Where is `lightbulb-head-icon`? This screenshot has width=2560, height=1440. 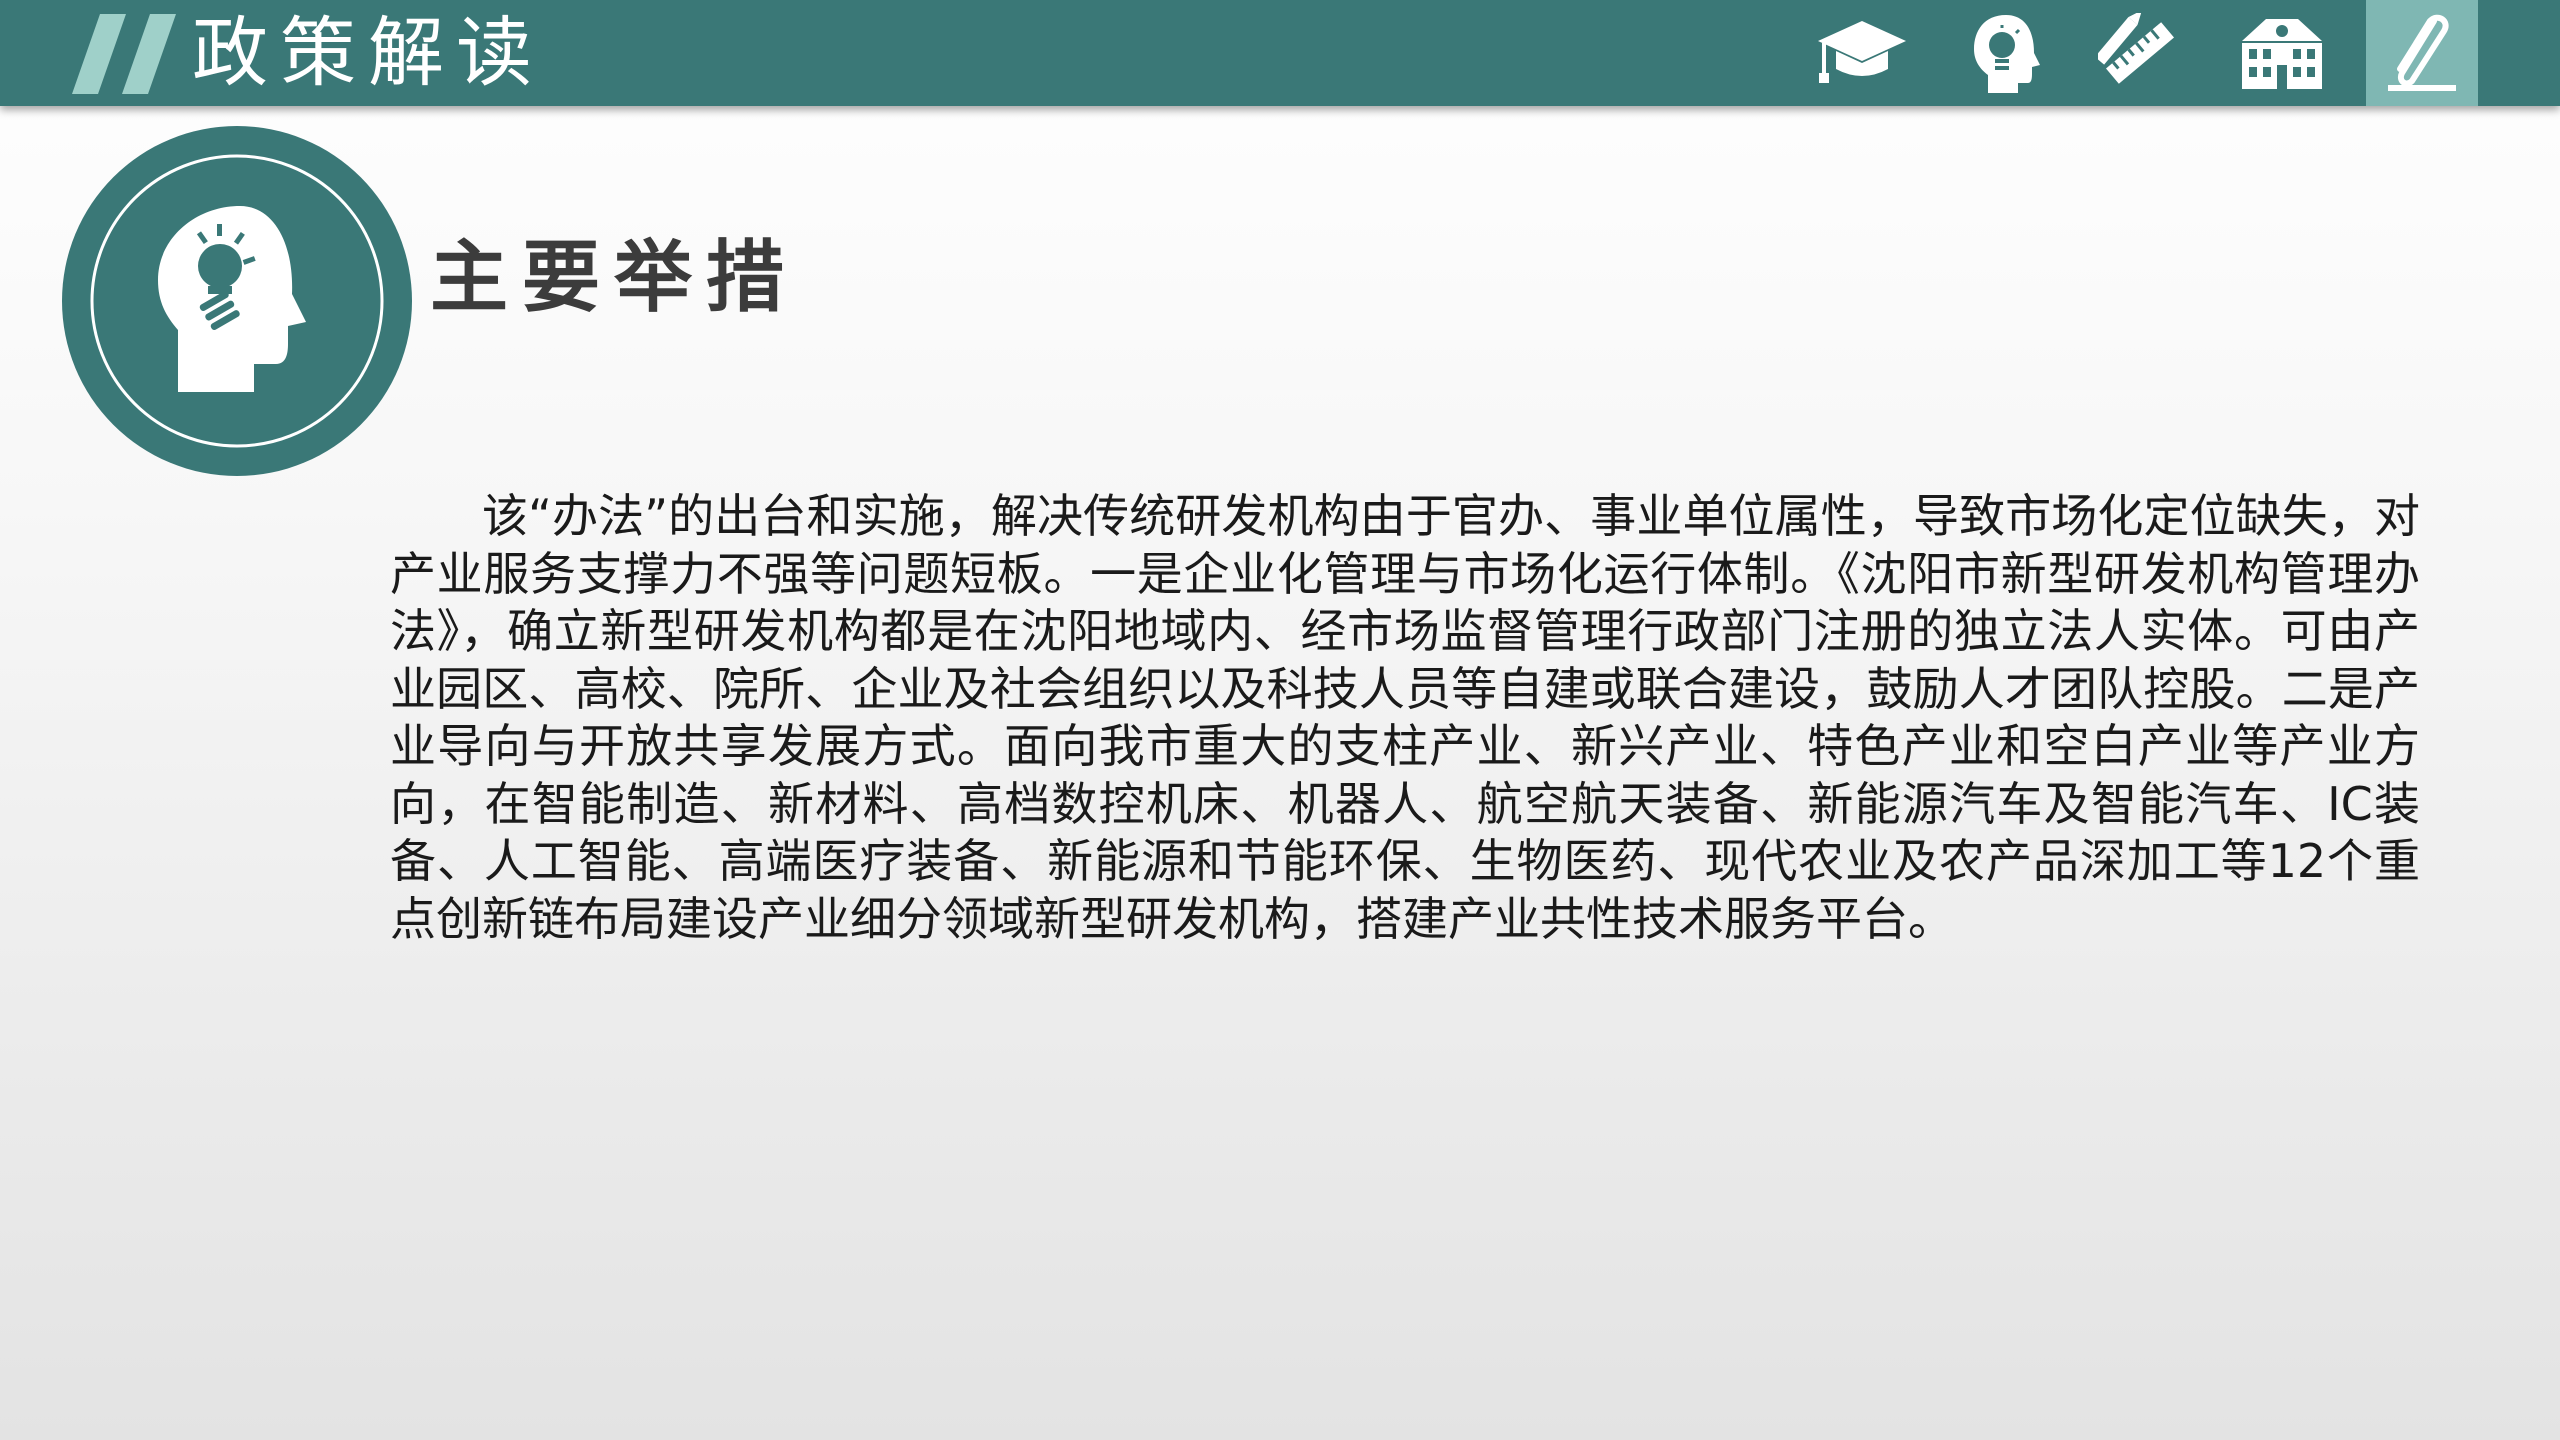
lightbulb-head-icon is located at coordinates (2007, 54).